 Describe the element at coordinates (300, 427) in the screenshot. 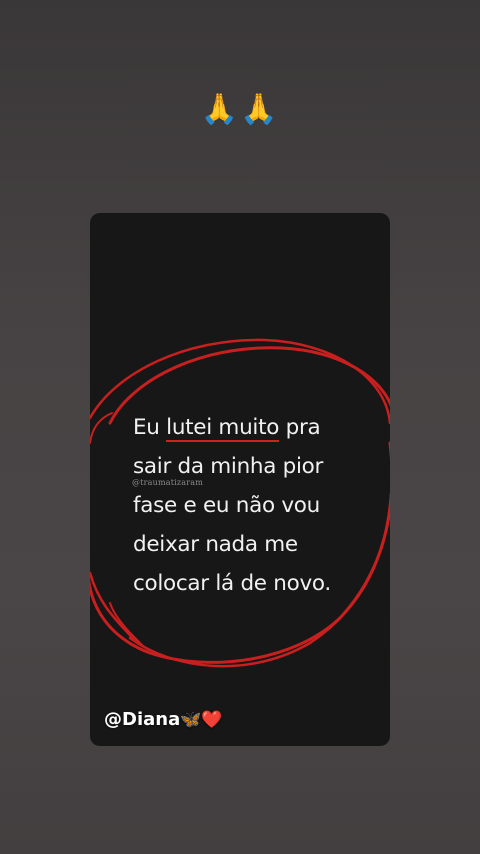

I see `quote-line-1-end: pra` at that location.